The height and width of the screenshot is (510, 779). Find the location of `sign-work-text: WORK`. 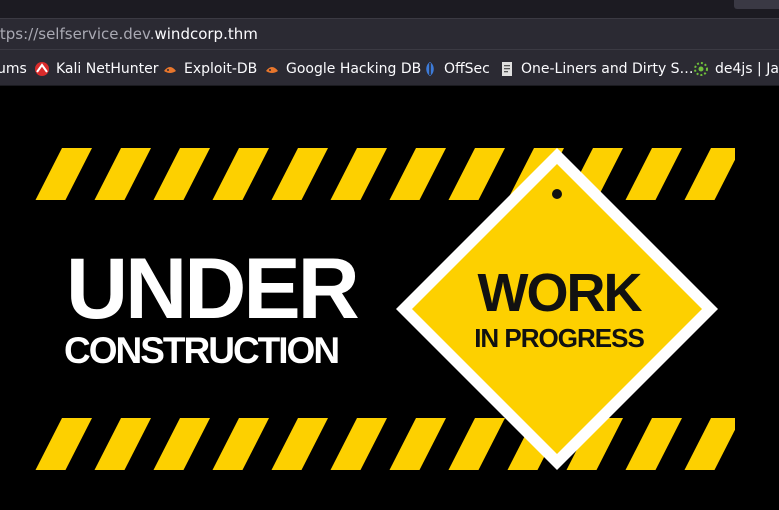

sign-work-text: WORK is located at coordinates (560, 293).